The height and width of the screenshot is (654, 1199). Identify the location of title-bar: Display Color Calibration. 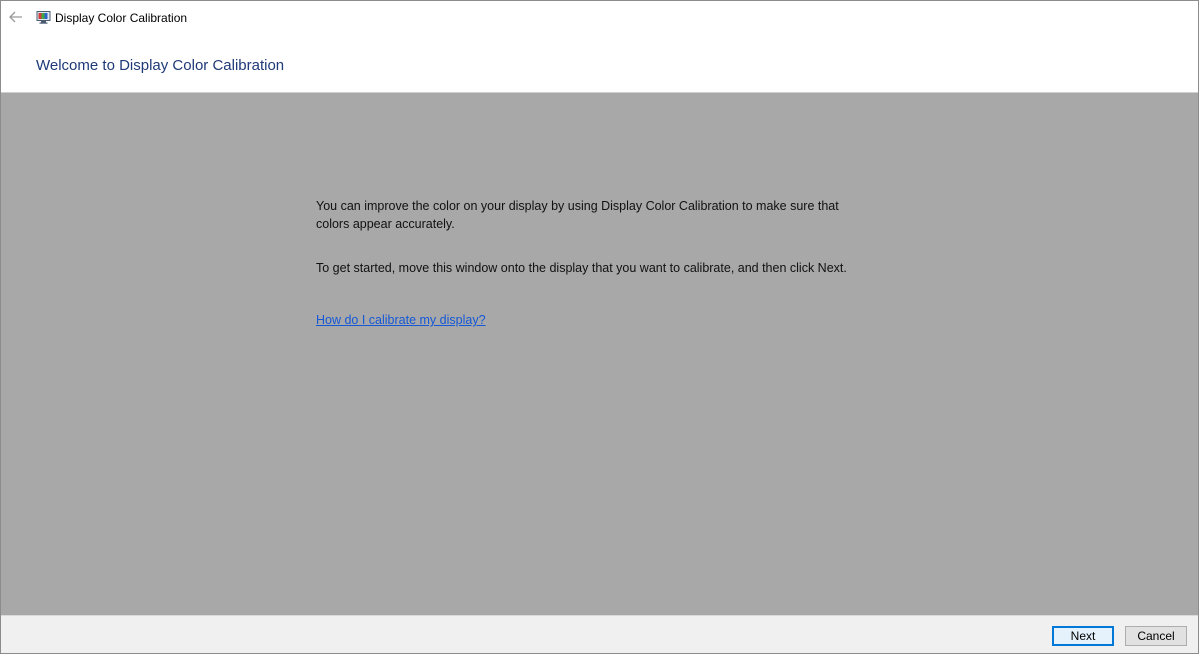
(599, 18).